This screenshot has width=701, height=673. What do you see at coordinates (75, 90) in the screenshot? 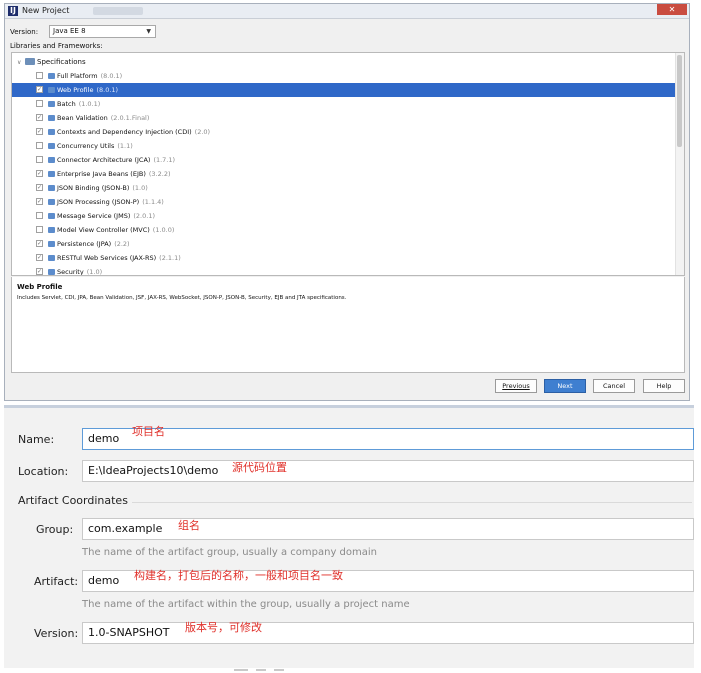
I see `tree-item-label: Web Profile` at bounding box center [75, 90].